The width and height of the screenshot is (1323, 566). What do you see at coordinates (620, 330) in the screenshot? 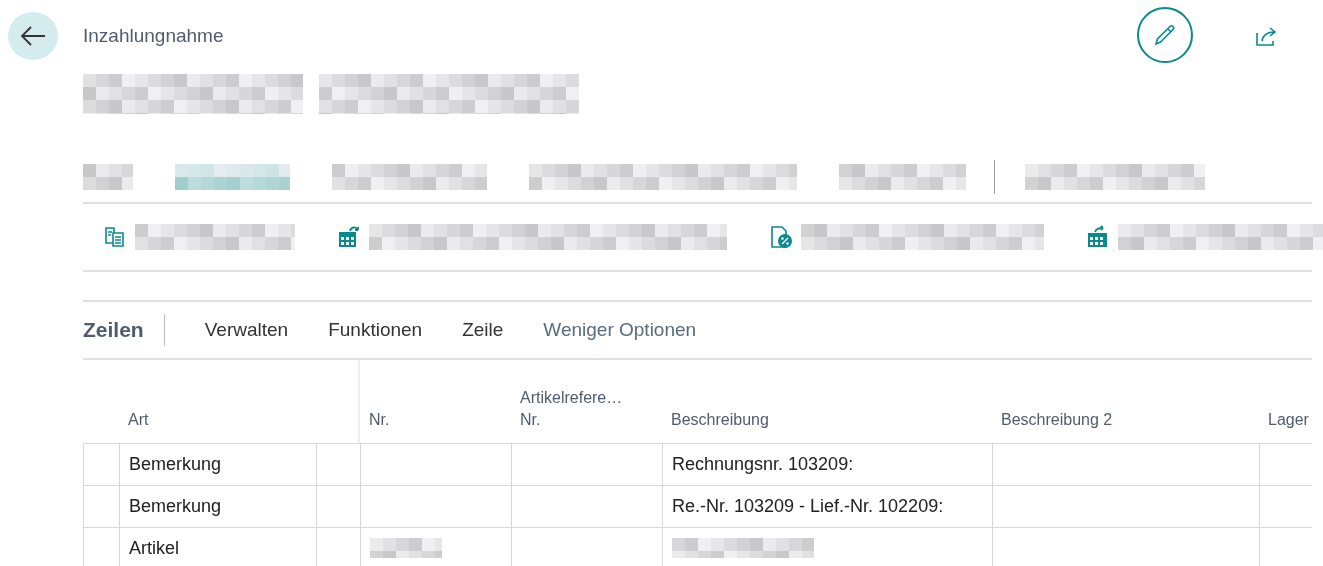
I see `options-link: Weniger Optionen` at bounding box center [620, 330].